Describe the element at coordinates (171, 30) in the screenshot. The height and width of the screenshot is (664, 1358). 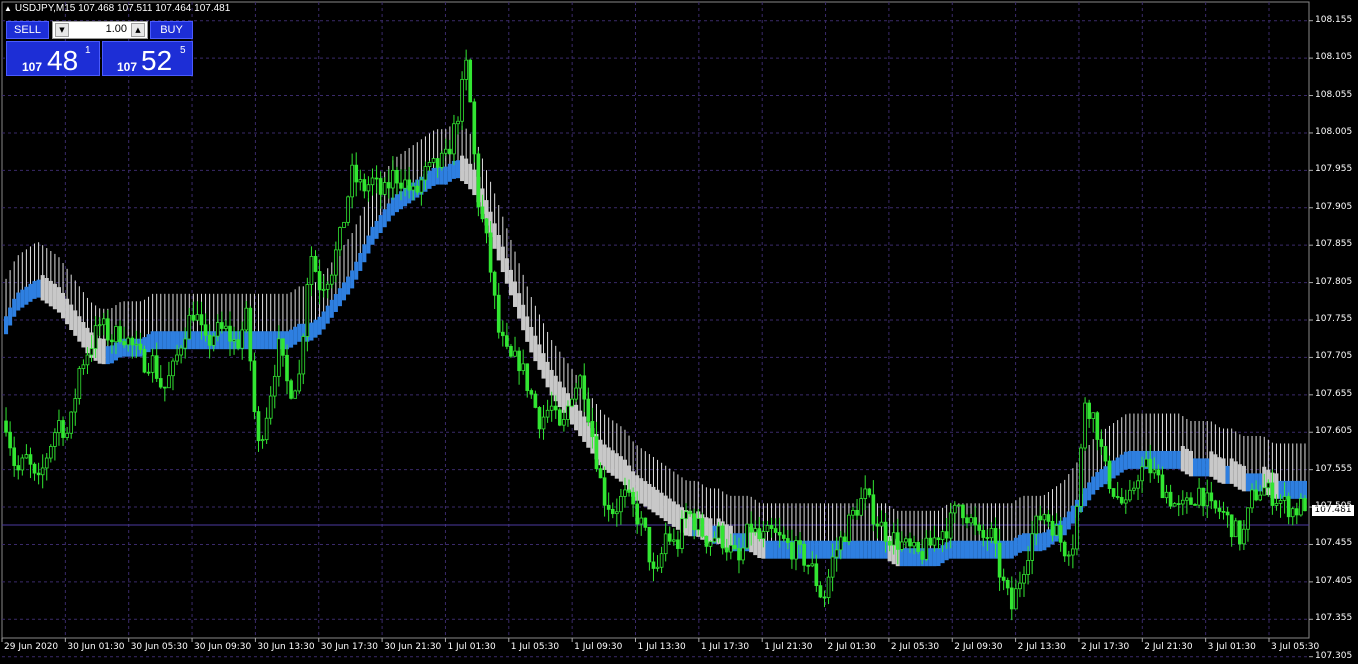
I see `buy-button: BUY` at that location.